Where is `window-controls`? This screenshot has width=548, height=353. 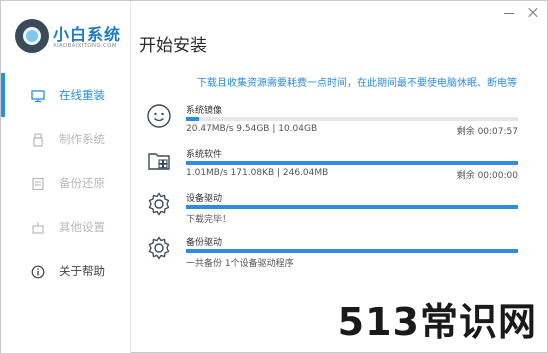
window-controls is located at coordinates (521, 13).